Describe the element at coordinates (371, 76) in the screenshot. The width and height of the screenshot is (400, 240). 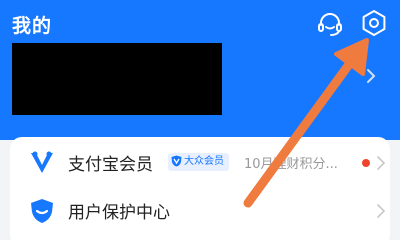
I see `profile-chevron-icon` at that location.